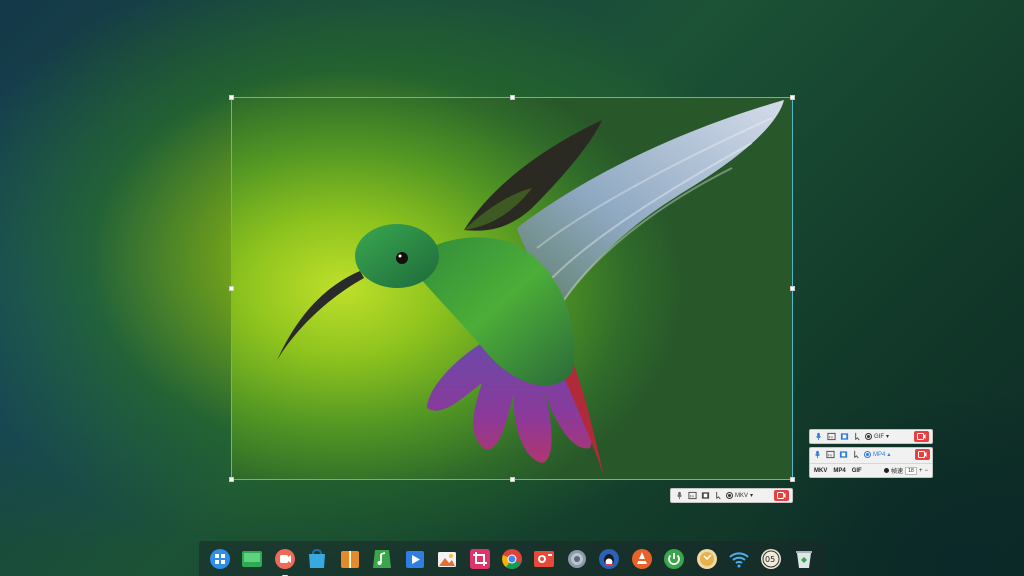 This screenshot has width=1024, height=576. I want to click on format-label: MKV, so click(742, 495).